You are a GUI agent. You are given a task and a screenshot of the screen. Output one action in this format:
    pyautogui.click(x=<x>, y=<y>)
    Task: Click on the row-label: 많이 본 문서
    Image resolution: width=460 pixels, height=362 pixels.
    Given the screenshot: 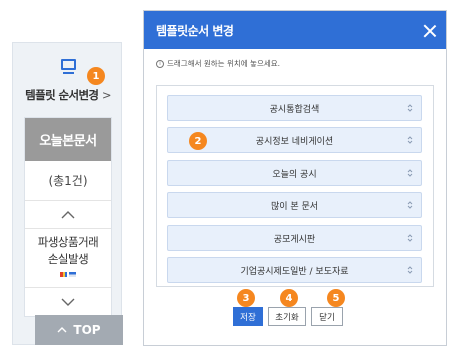 What is the action you would take?
    pyautogui.click(x=294, y=206)
    